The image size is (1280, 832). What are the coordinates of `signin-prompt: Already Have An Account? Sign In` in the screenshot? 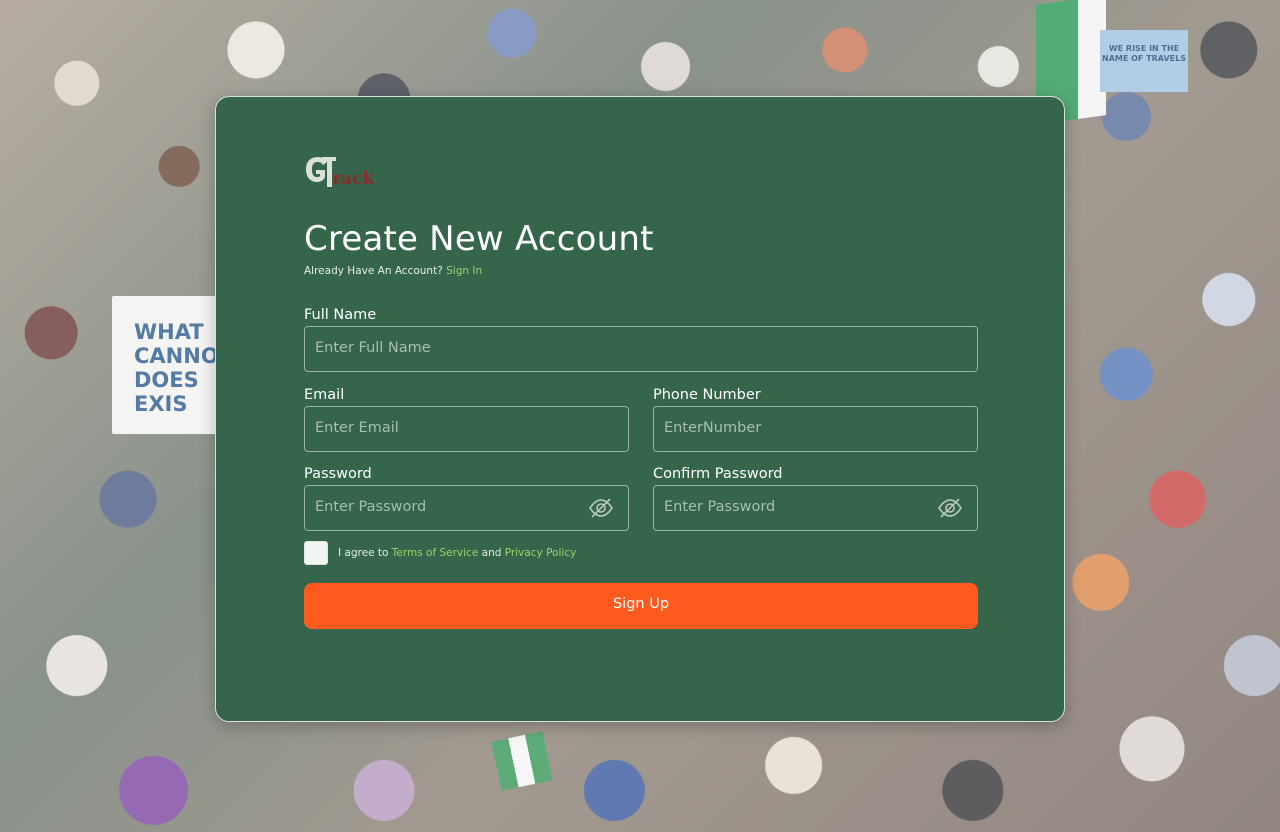 It's located at (393, 271).